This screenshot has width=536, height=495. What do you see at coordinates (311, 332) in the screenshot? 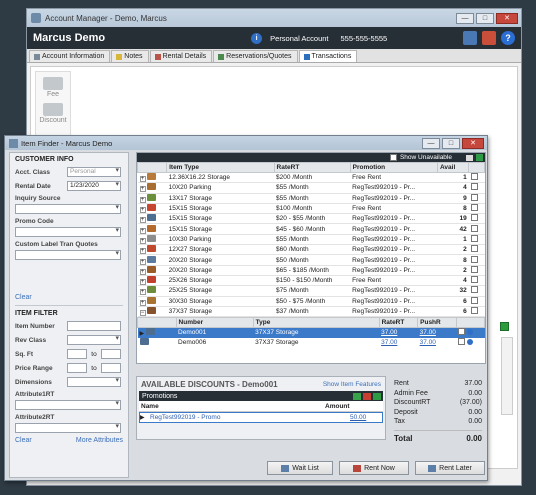
I see `unit-row: ▶ Demo001 37X37 Storage 37.00 37.00` at bounding box center [311, 332].